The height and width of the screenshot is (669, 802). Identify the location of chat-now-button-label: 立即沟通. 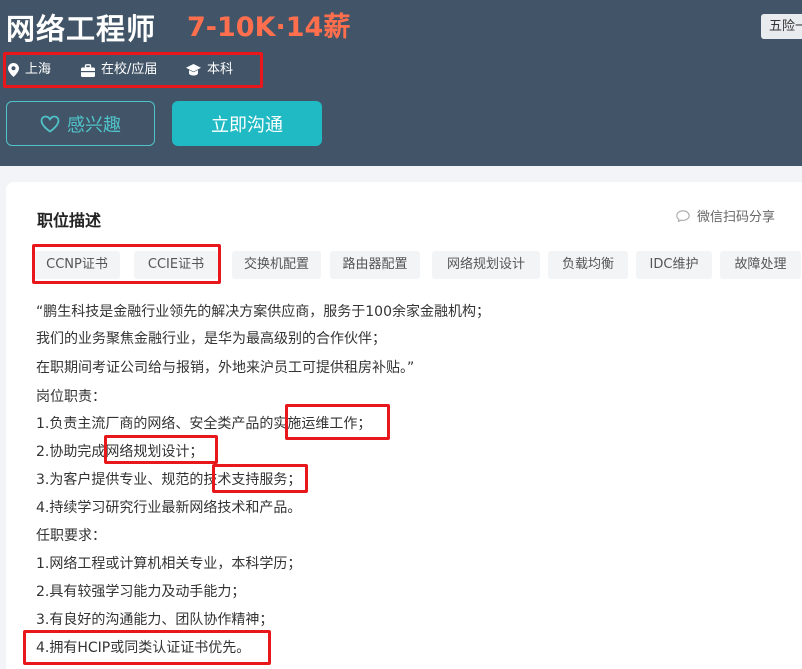
(247, 125).